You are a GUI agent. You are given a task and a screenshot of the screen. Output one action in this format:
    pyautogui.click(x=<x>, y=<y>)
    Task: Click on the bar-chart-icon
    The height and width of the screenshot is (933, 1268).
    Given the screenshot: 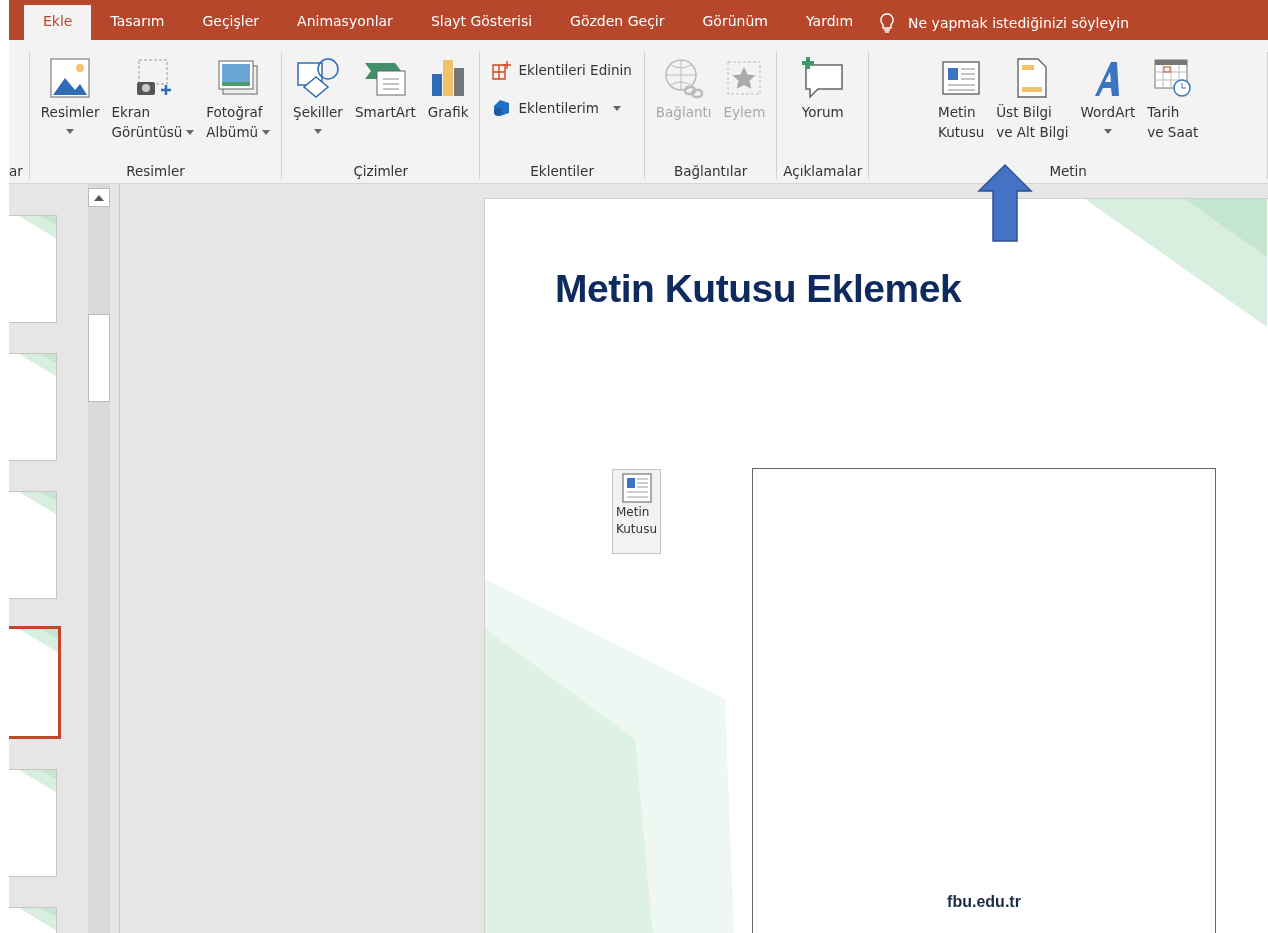 What is the action you would take?
    pyautogui.click(x=448, y=78)
    